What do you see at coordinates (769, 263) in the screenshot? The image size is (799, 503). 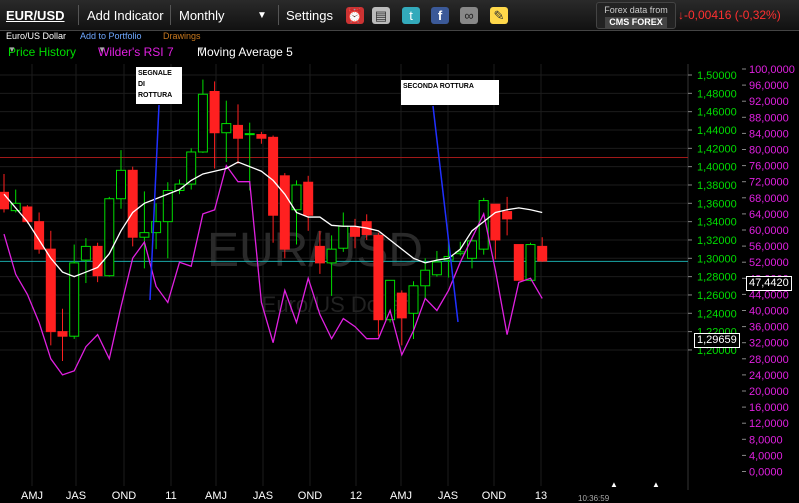 I see `rsi-tick-label: 52,0000` at bounding box center [769, 263].